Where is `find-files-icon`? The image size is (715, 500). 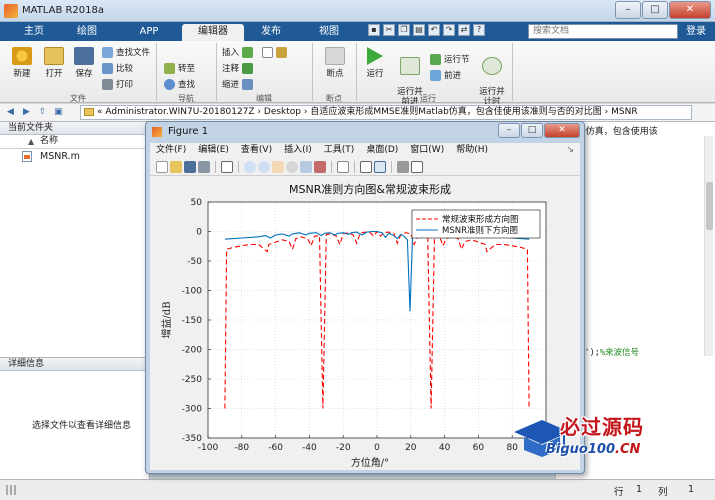
find-files-icon is located at coordinates (107, 52).